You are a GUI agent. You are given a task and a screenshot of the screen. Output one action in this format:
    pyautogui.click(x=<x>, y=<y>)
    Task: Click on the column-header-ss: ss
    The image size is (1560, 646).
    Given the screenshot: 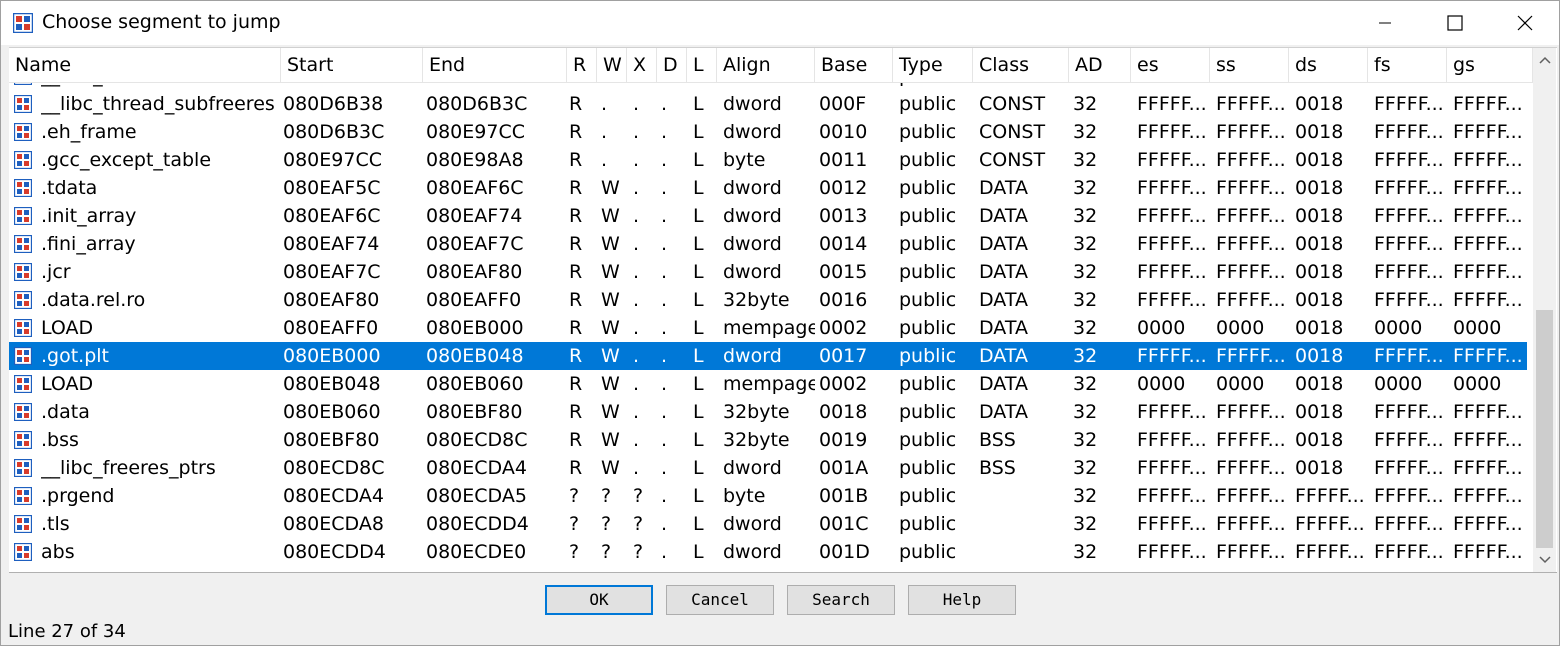 What is the action you would take?
    pyautogui.click(x=1249, y=65)
    